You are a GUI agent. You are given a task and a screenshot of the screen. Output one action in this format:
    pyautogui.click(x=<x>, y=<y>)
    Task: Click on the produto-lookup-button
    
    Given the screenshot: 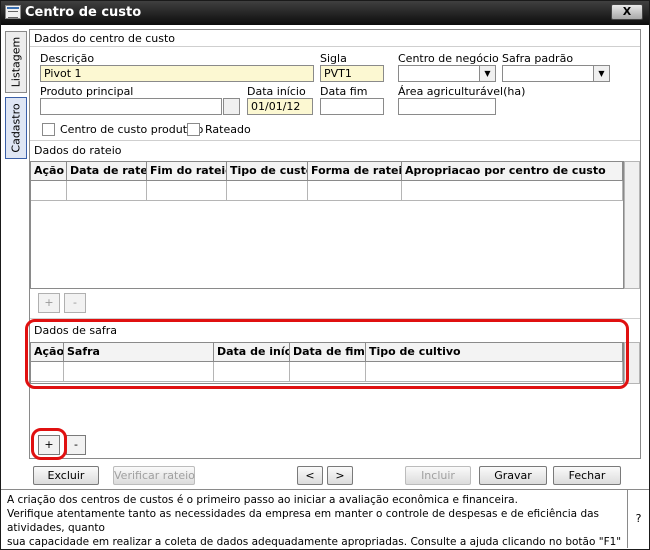 What is the action you would take?
    pyautogui.click(x=231, y=106)
    